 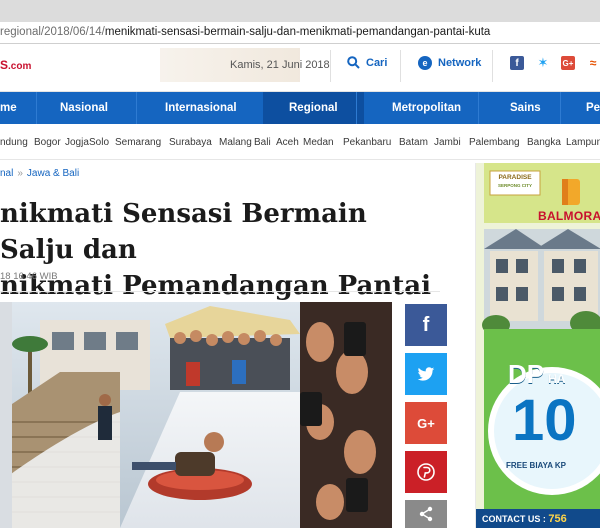 I want to click on city-link: Malang, so click(x=235, y=142).